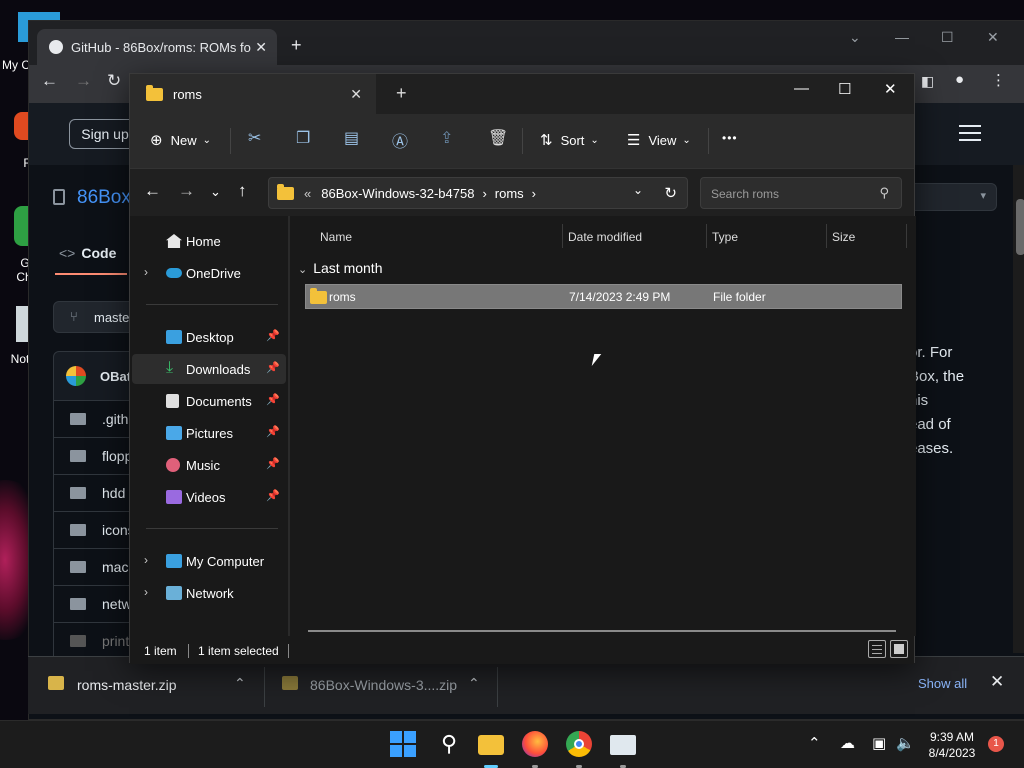 This screenshot has width=1024, height=768. Describe the element at coordinates (605, 237) in the screenshot. I see `column-header-date-modified: Date modified` at that location.